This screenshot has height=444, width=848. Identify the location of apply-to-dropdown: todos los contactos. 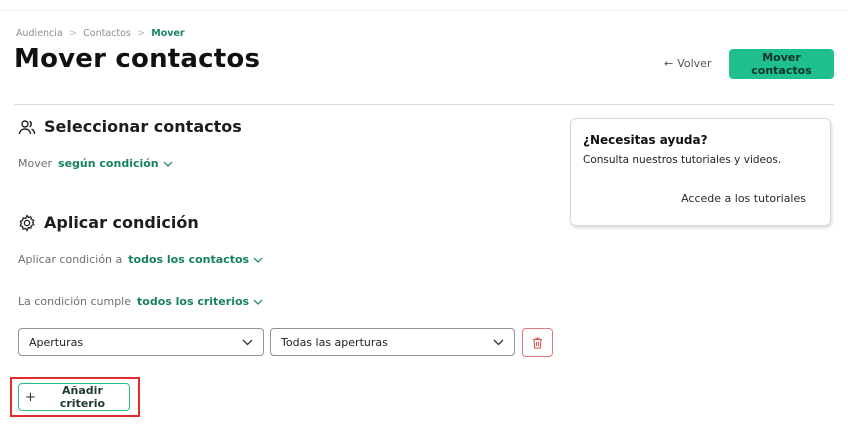
(195, 259).